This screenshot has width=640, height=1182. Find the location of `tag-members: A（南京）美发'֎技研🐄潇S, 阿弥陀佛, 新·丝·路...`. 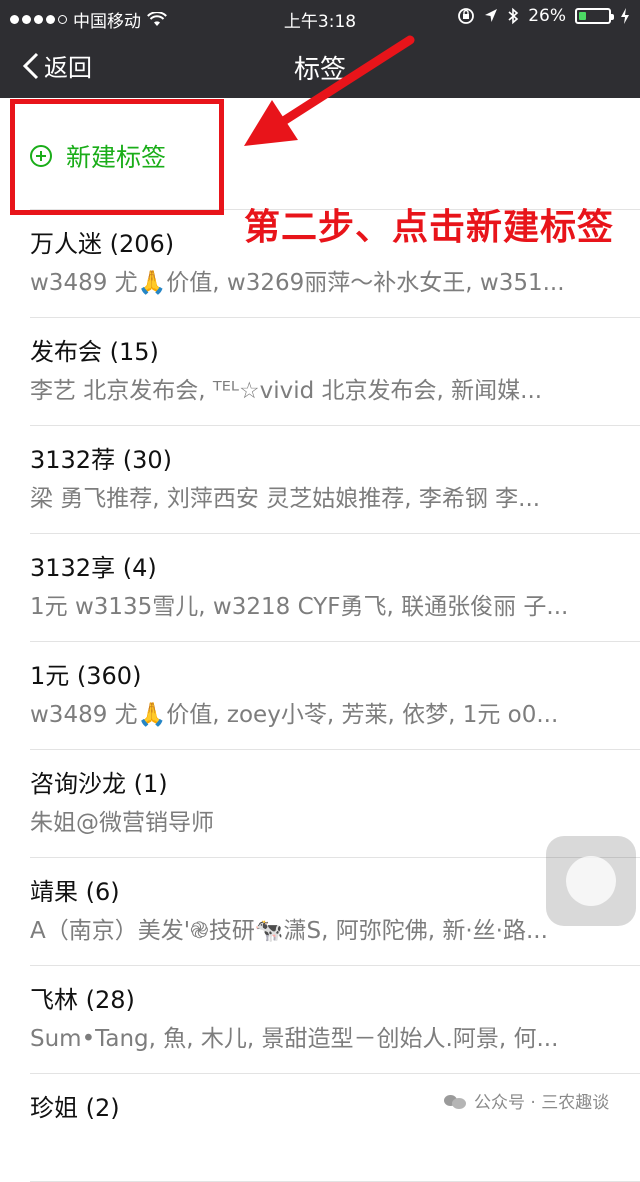

tag-members: A（南京）美发'֎技研🐄潇S, 阿弥陀佛, 新·丝·路... is located at coordinates (289, 931).